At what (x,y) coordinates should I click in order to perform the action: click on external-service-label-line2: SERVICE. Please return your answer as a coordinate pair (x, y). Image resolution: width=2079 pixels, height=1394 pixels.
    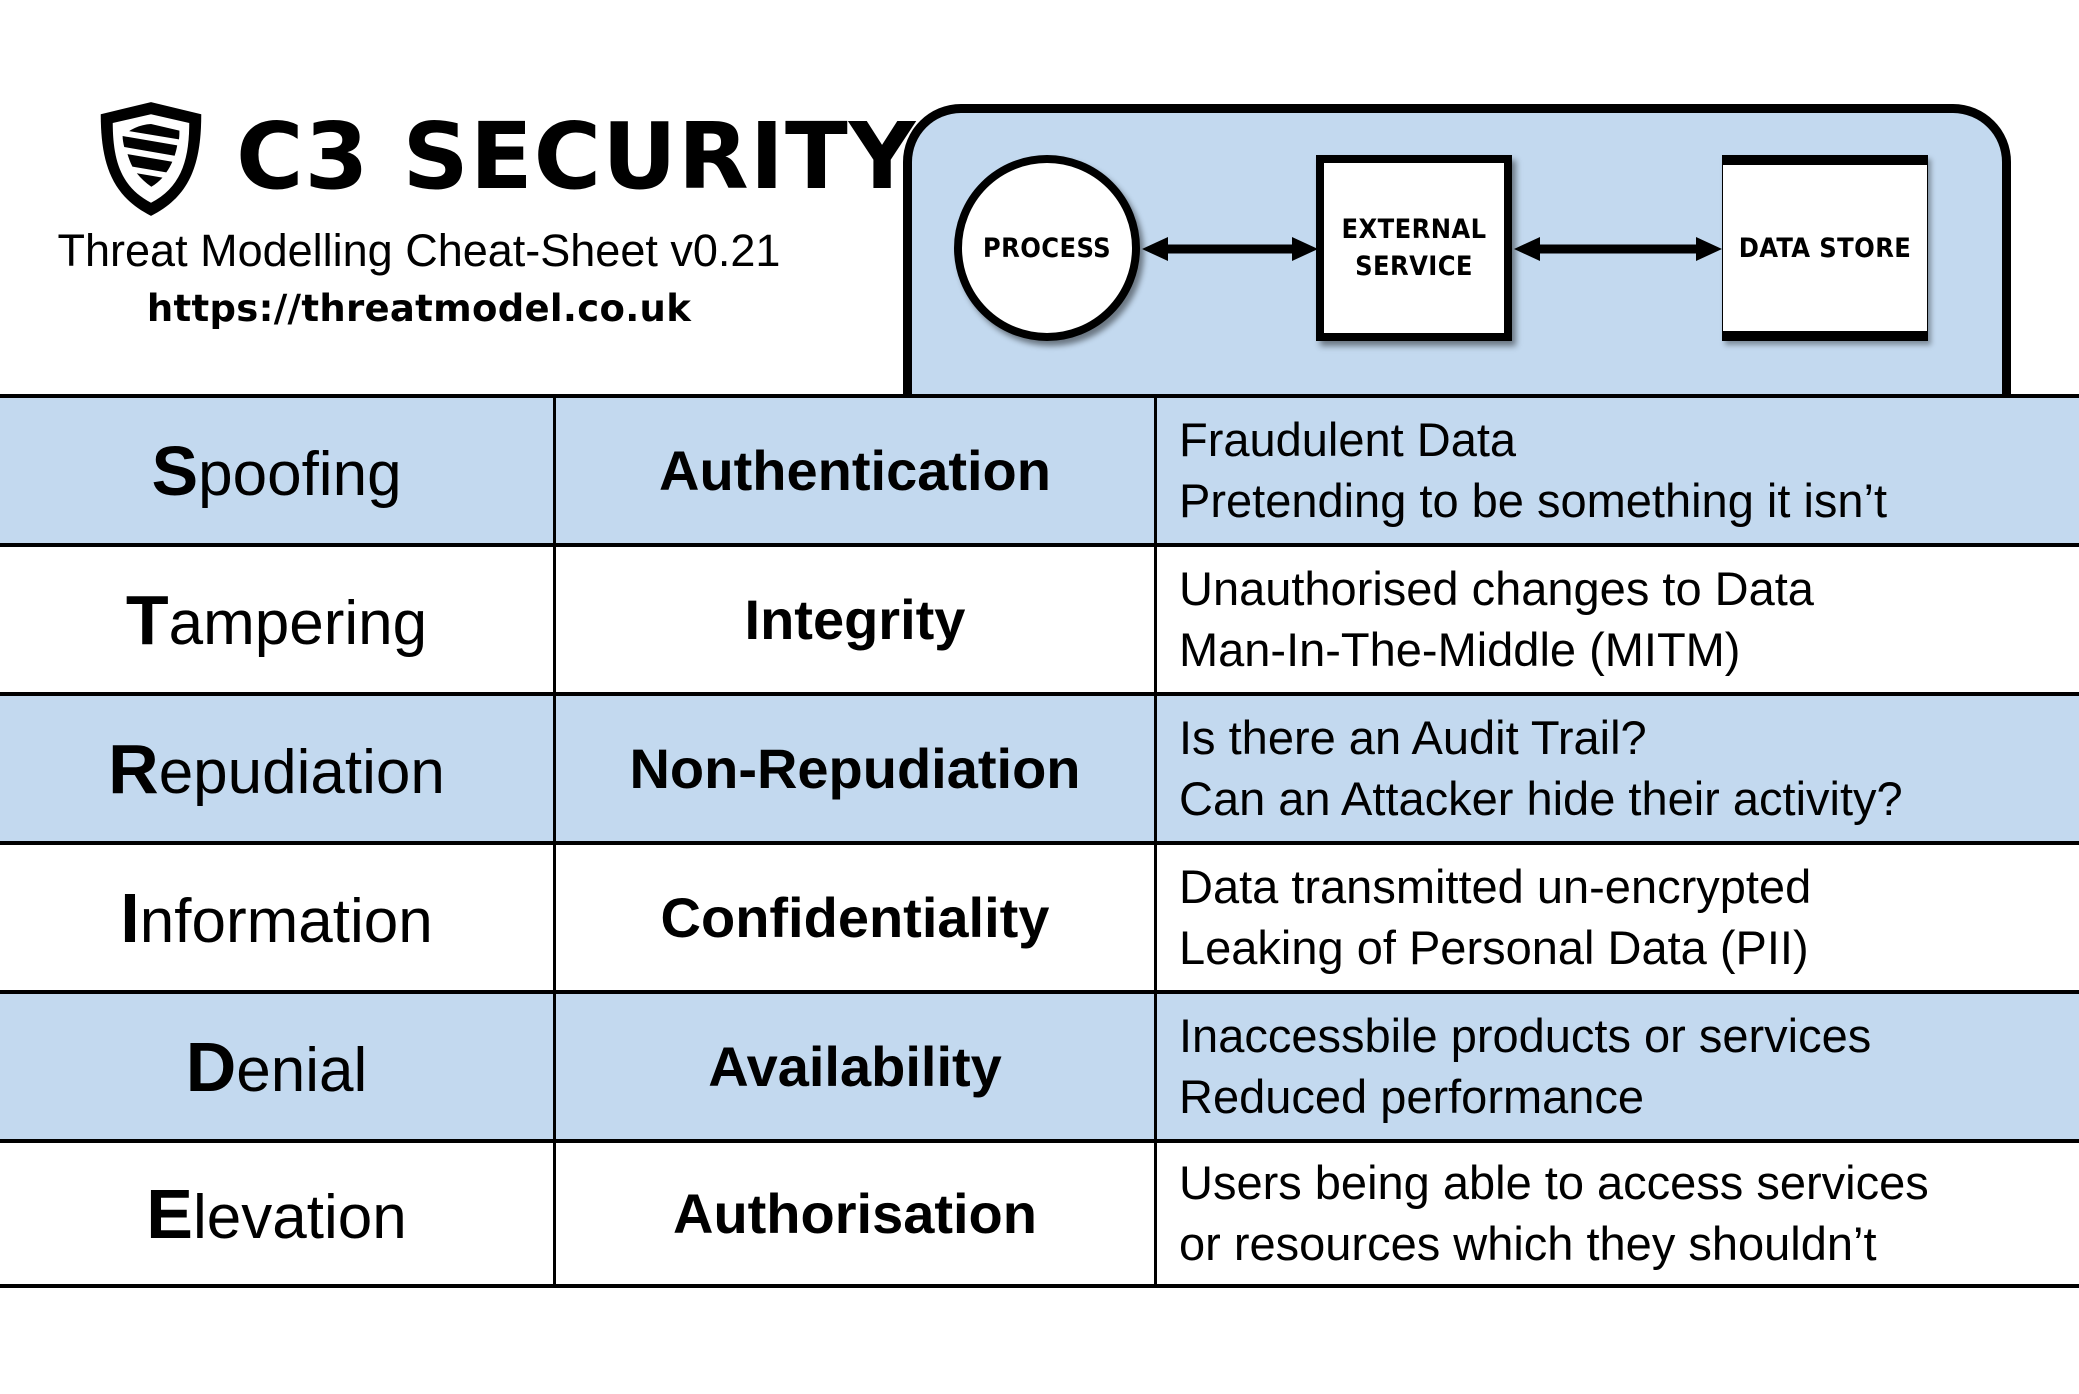
    Looking at the image, I should click on (1414, 266).